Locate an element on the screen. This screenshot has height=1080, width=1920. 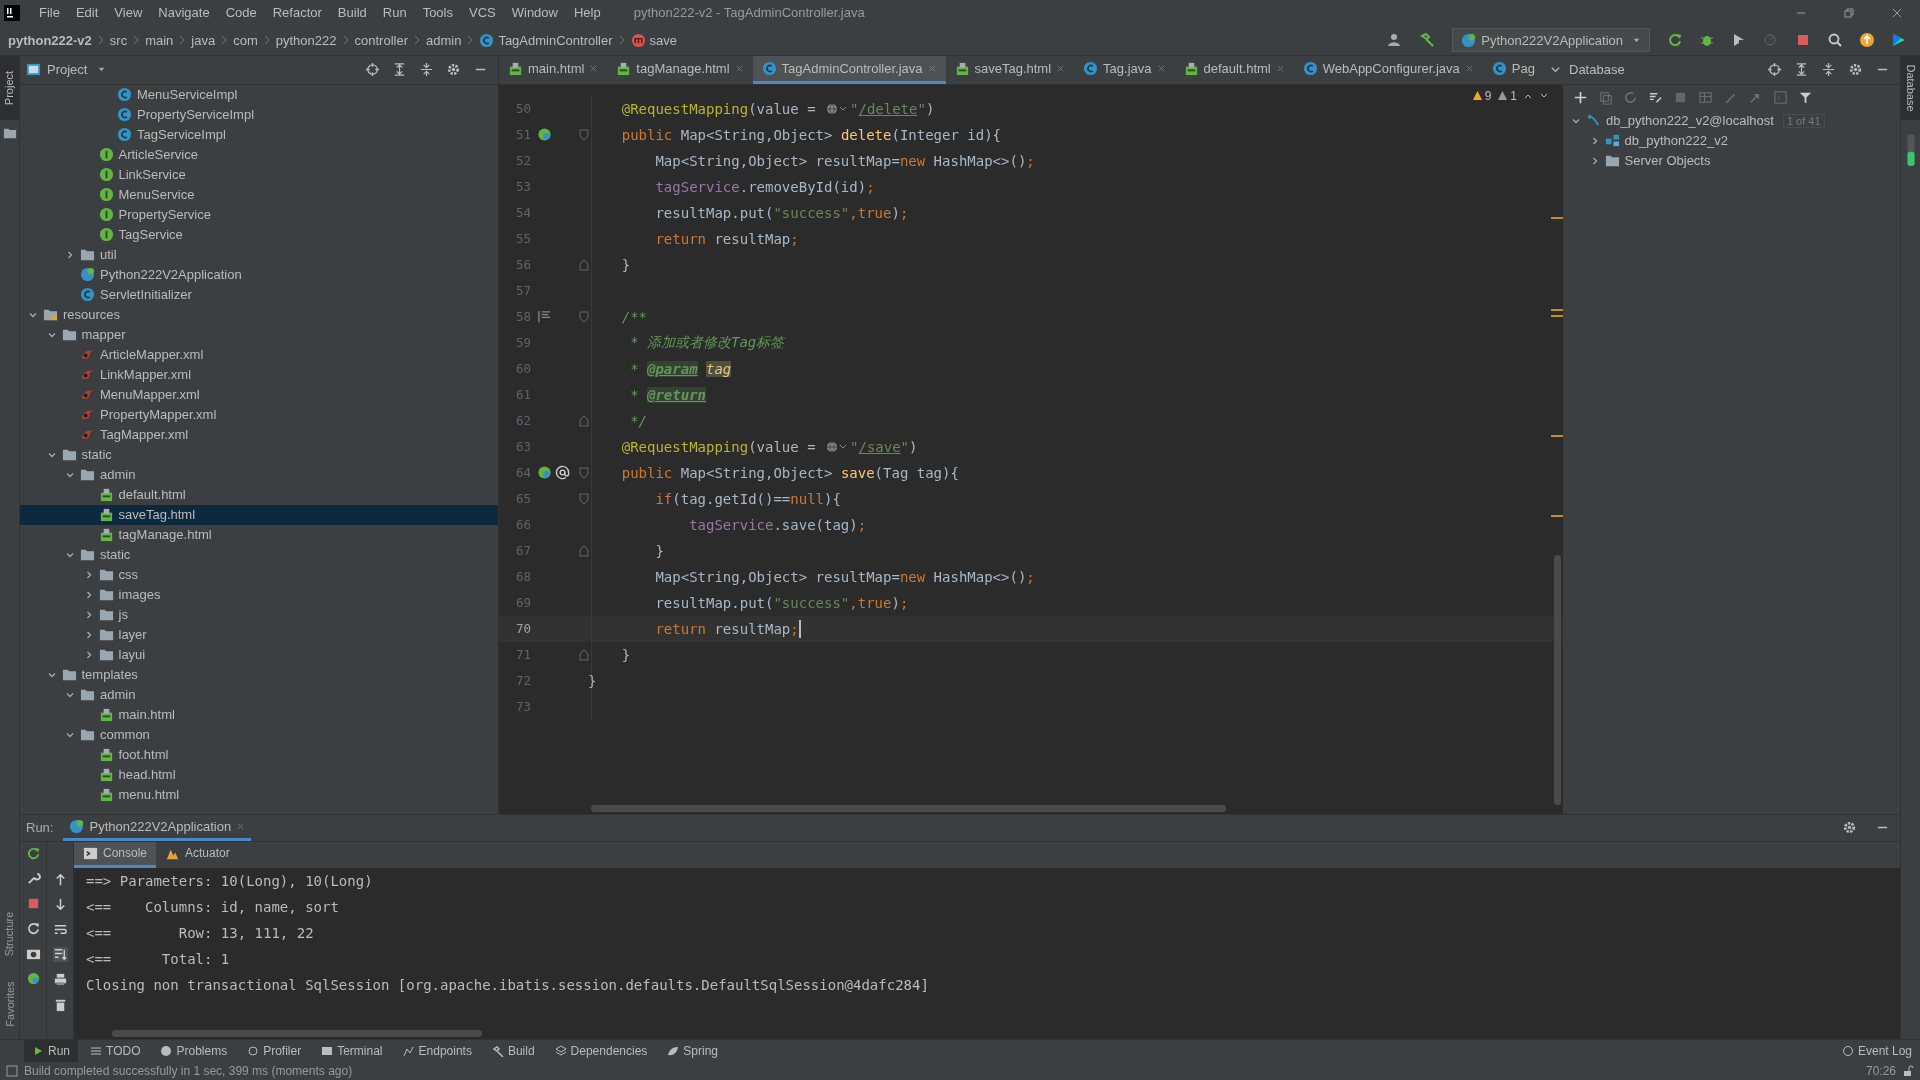
tool-window-tab: Run is located at coordinates (51, 1051).